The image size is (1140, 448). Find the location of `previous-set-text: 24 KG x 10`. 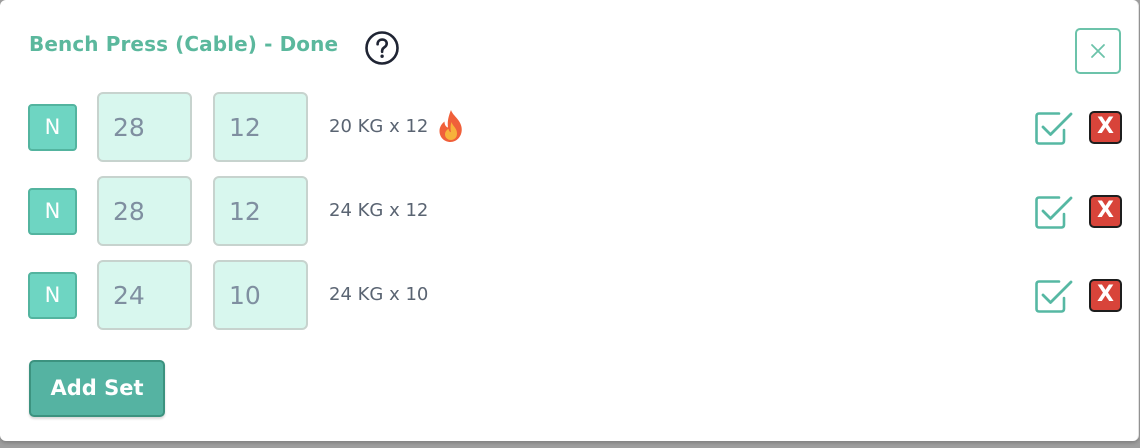

previous-set-text: 24 KG x 10 is located at coordinates (379, 294).